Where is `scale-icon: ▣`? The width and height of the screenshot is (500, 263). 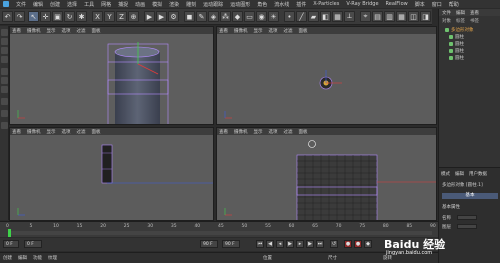 scale-icon: ▣ is located at coordinates (57, 16).